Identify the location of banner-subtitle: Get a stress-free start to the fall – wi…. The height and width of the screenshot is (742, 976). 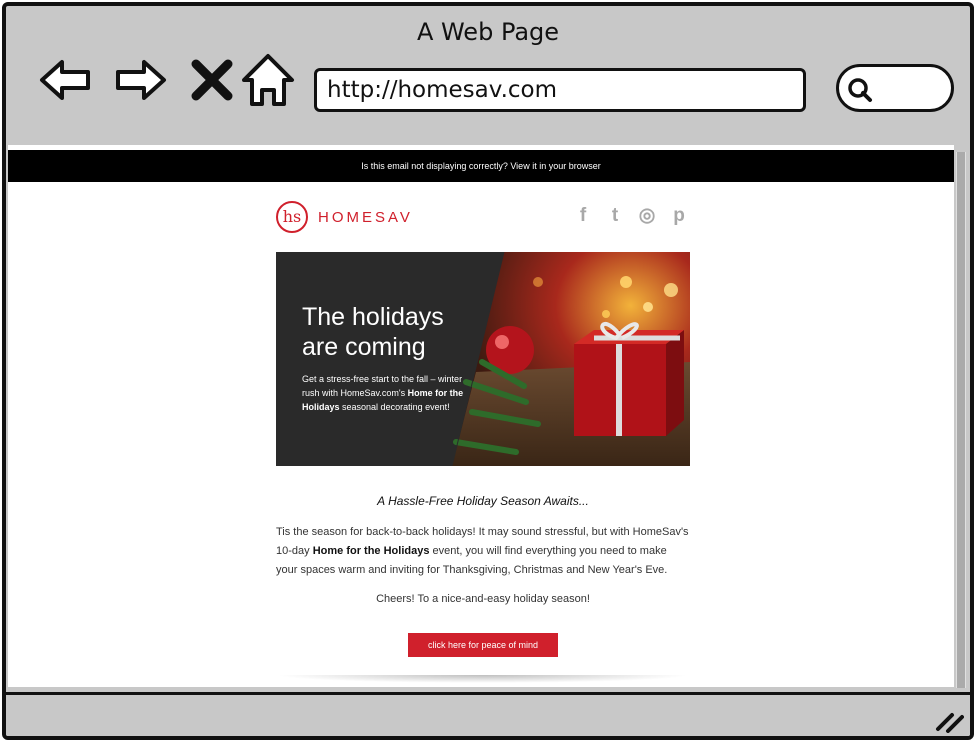
(392, 393).